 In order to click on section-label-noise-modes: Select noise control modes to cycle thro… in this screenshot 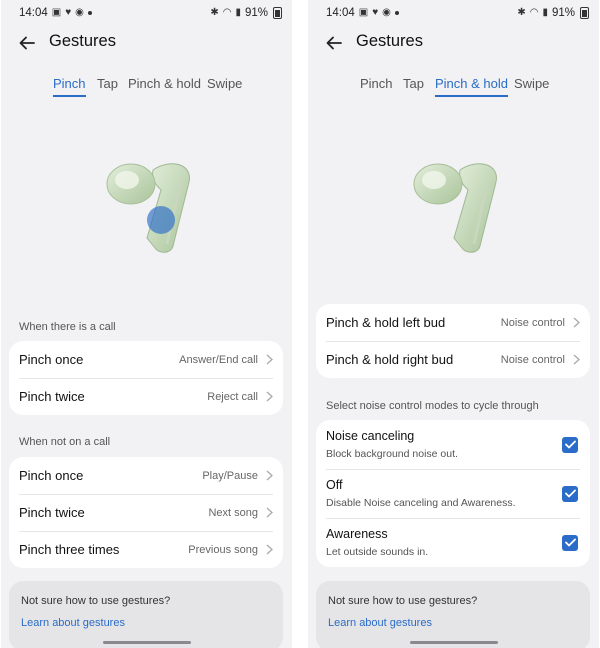, I will do `click(432, 406)`.